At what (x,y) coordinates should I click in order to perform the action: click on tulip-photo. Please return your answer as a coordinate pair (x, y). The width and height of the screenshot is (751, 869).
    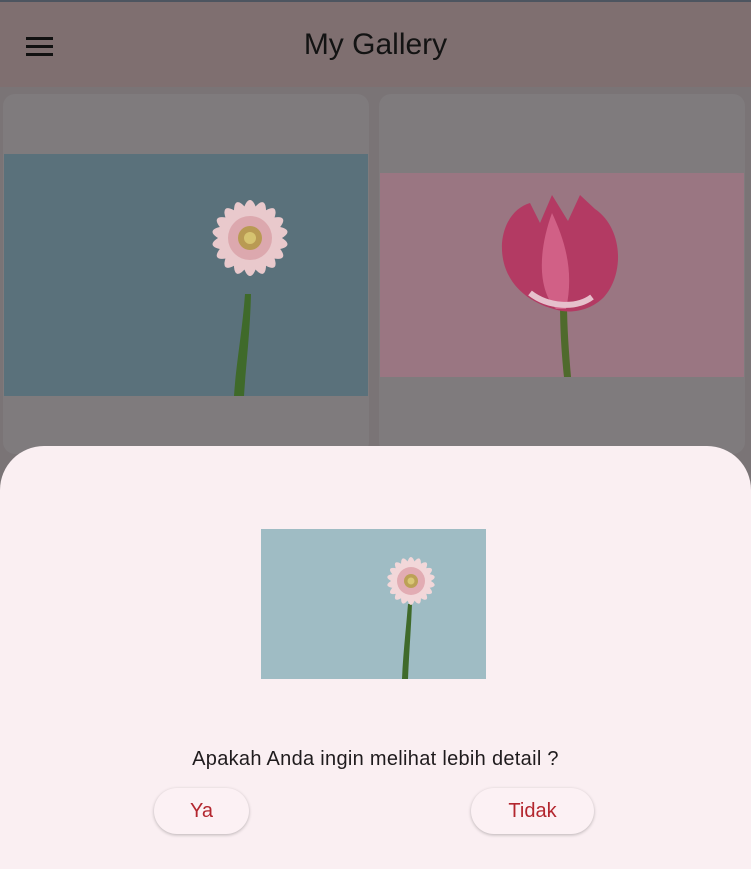
    Looking at the image, I should click on (562, 275).